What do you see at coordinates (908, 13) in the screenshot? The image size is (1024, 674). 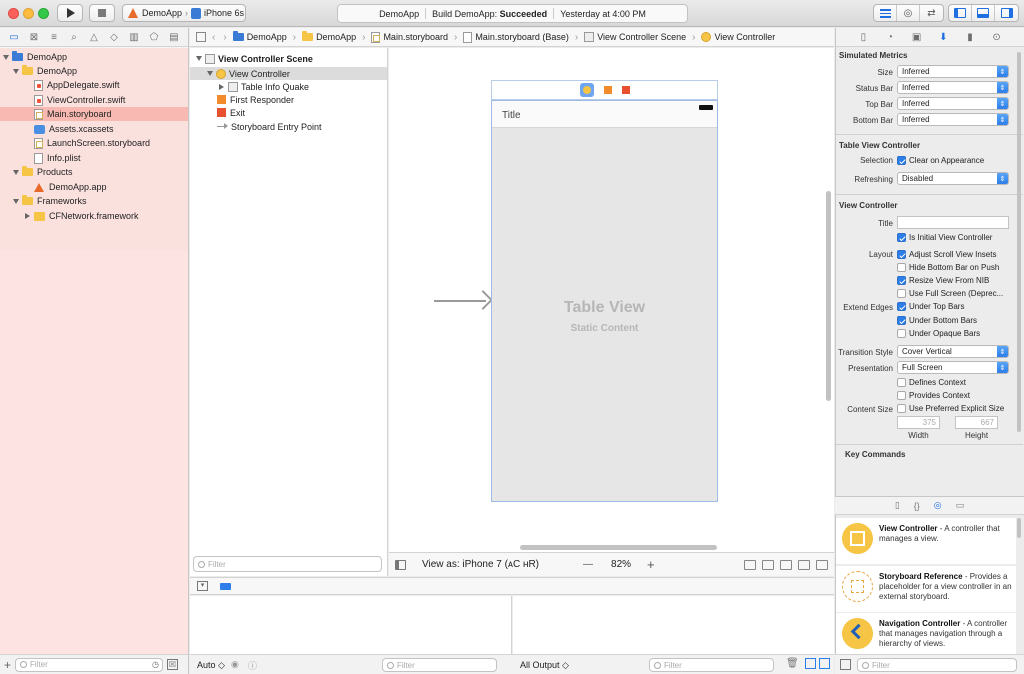 I see `assistant-editor-button: ◎` at bounding box center [908, 13].